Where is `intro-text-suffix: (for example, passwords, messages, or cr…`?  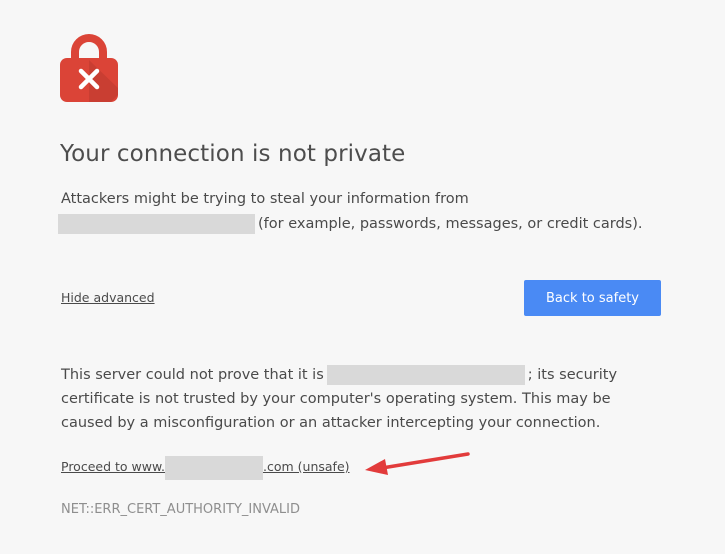 intro-text-suffix: (for example, passwords, messages, or cr… is located at coordinates (450, 224).